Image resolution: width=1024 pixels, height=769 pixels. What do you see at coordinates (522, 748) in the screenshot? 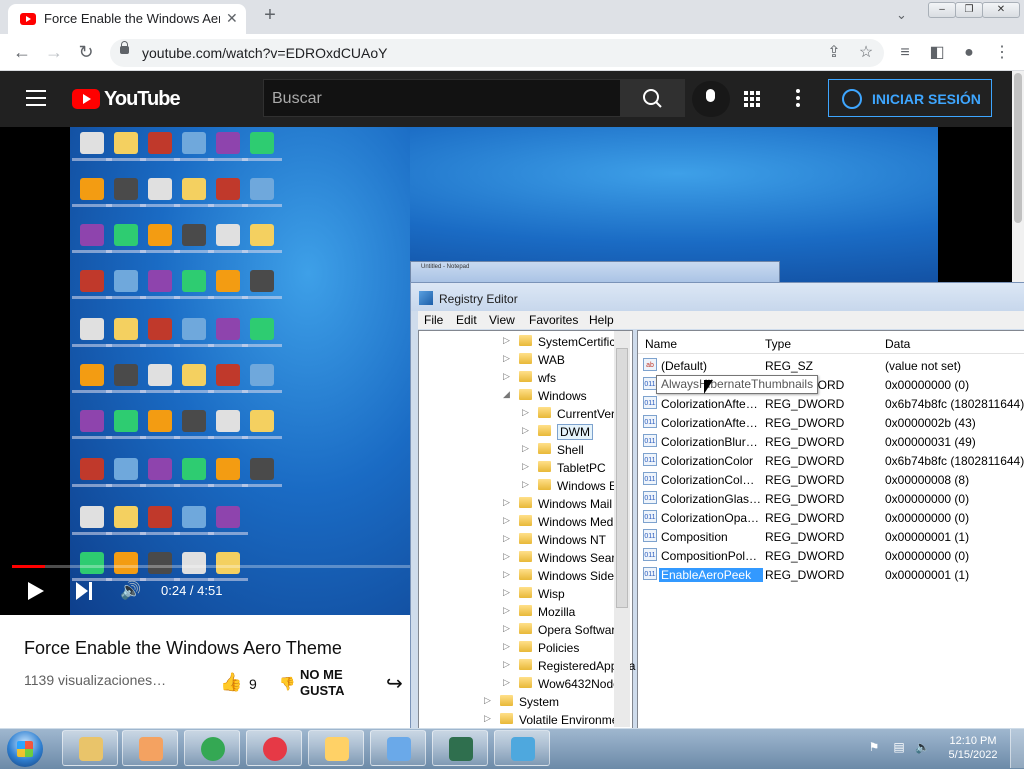
I see `taskbar-regedit-button` at bounding box center [522, 748].